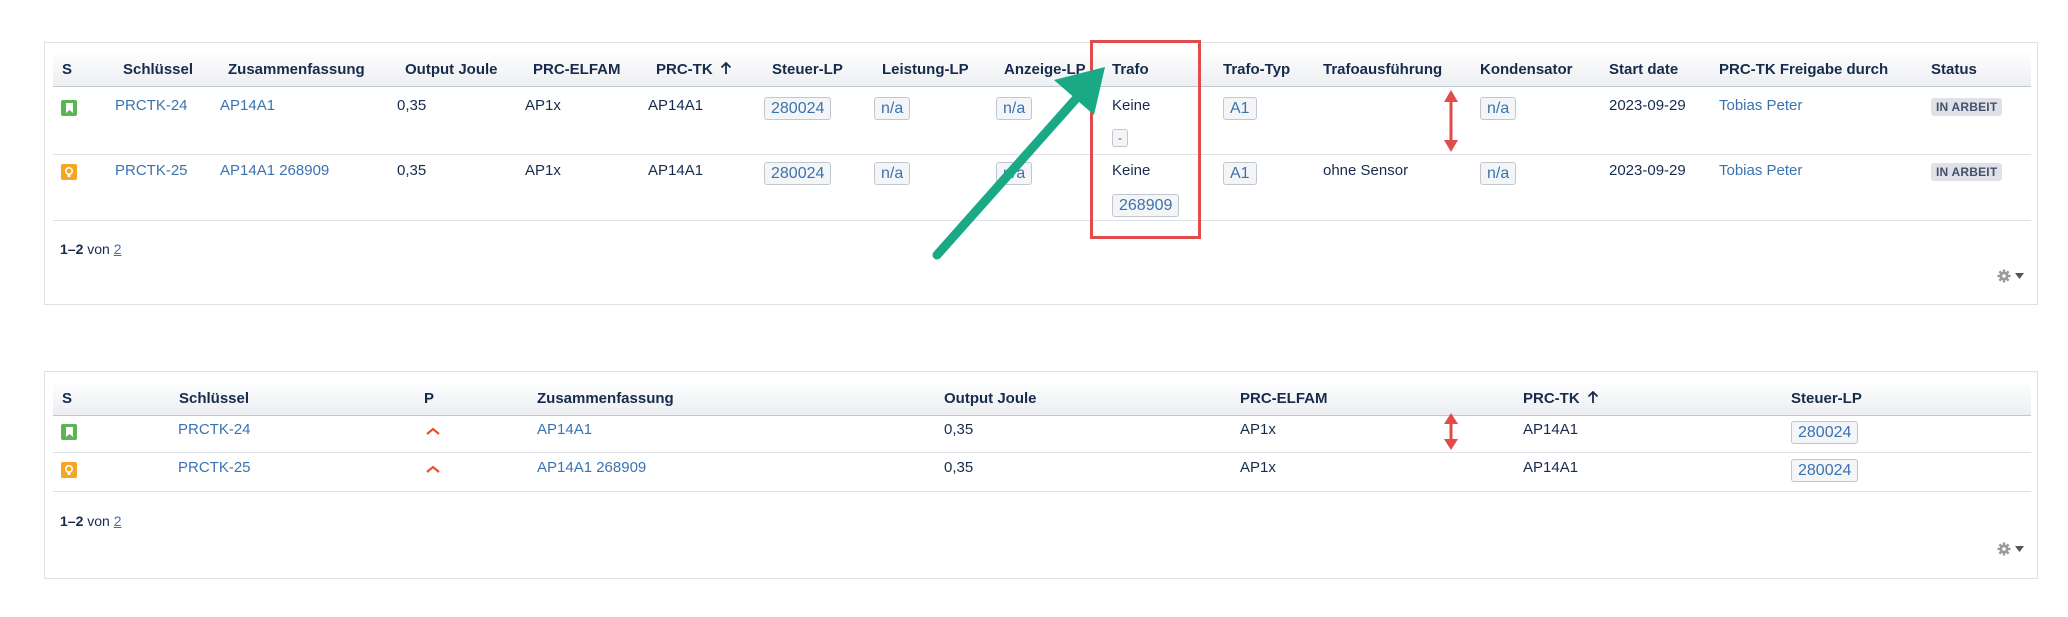  I want to click on col-header-status: Status, so click(1954, 69).